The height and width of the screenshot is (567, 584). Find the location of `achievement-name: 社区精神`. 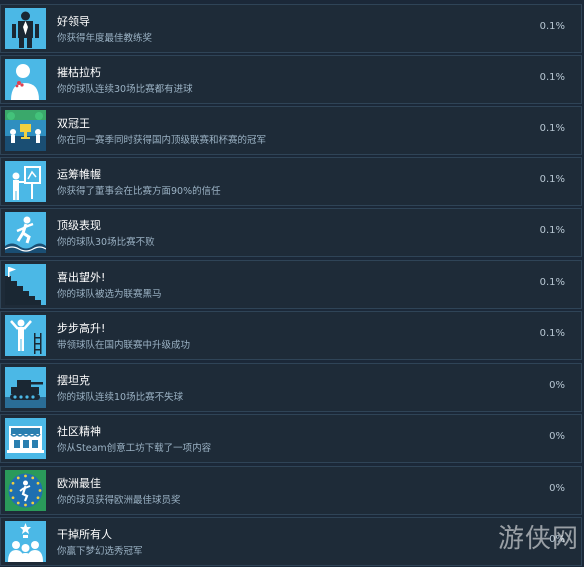

achievement-name: 社区精神 is located at coordinates (79, 431).